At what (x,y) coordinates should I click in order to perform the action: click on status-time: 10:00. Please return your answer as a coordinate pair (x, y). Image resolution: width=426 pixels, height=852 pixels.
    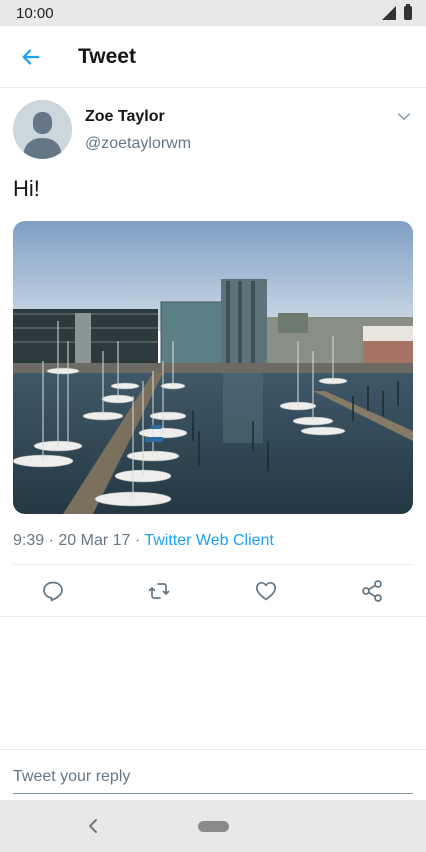
    Looking at the image, I should click on (35, 13).